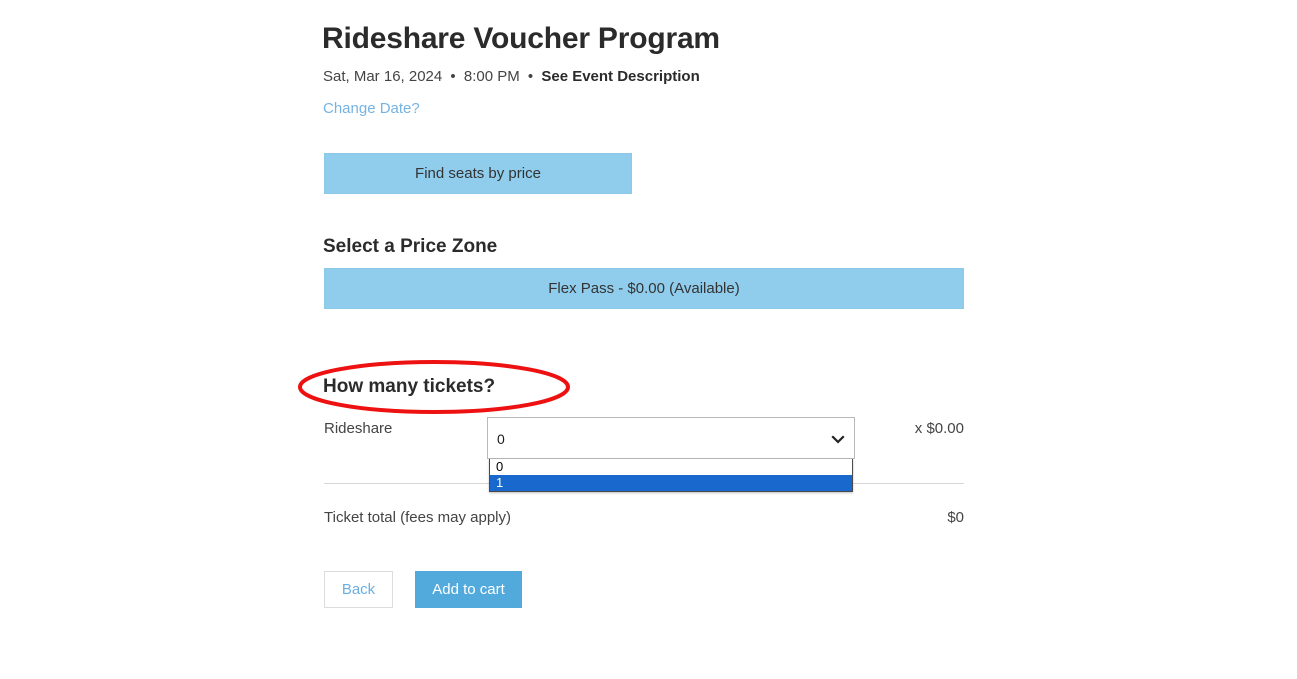  What do you see at coordinates (501, 439) in the screenshot?
I see `quantity-select-value: 0` at bounding box center [501, 439].